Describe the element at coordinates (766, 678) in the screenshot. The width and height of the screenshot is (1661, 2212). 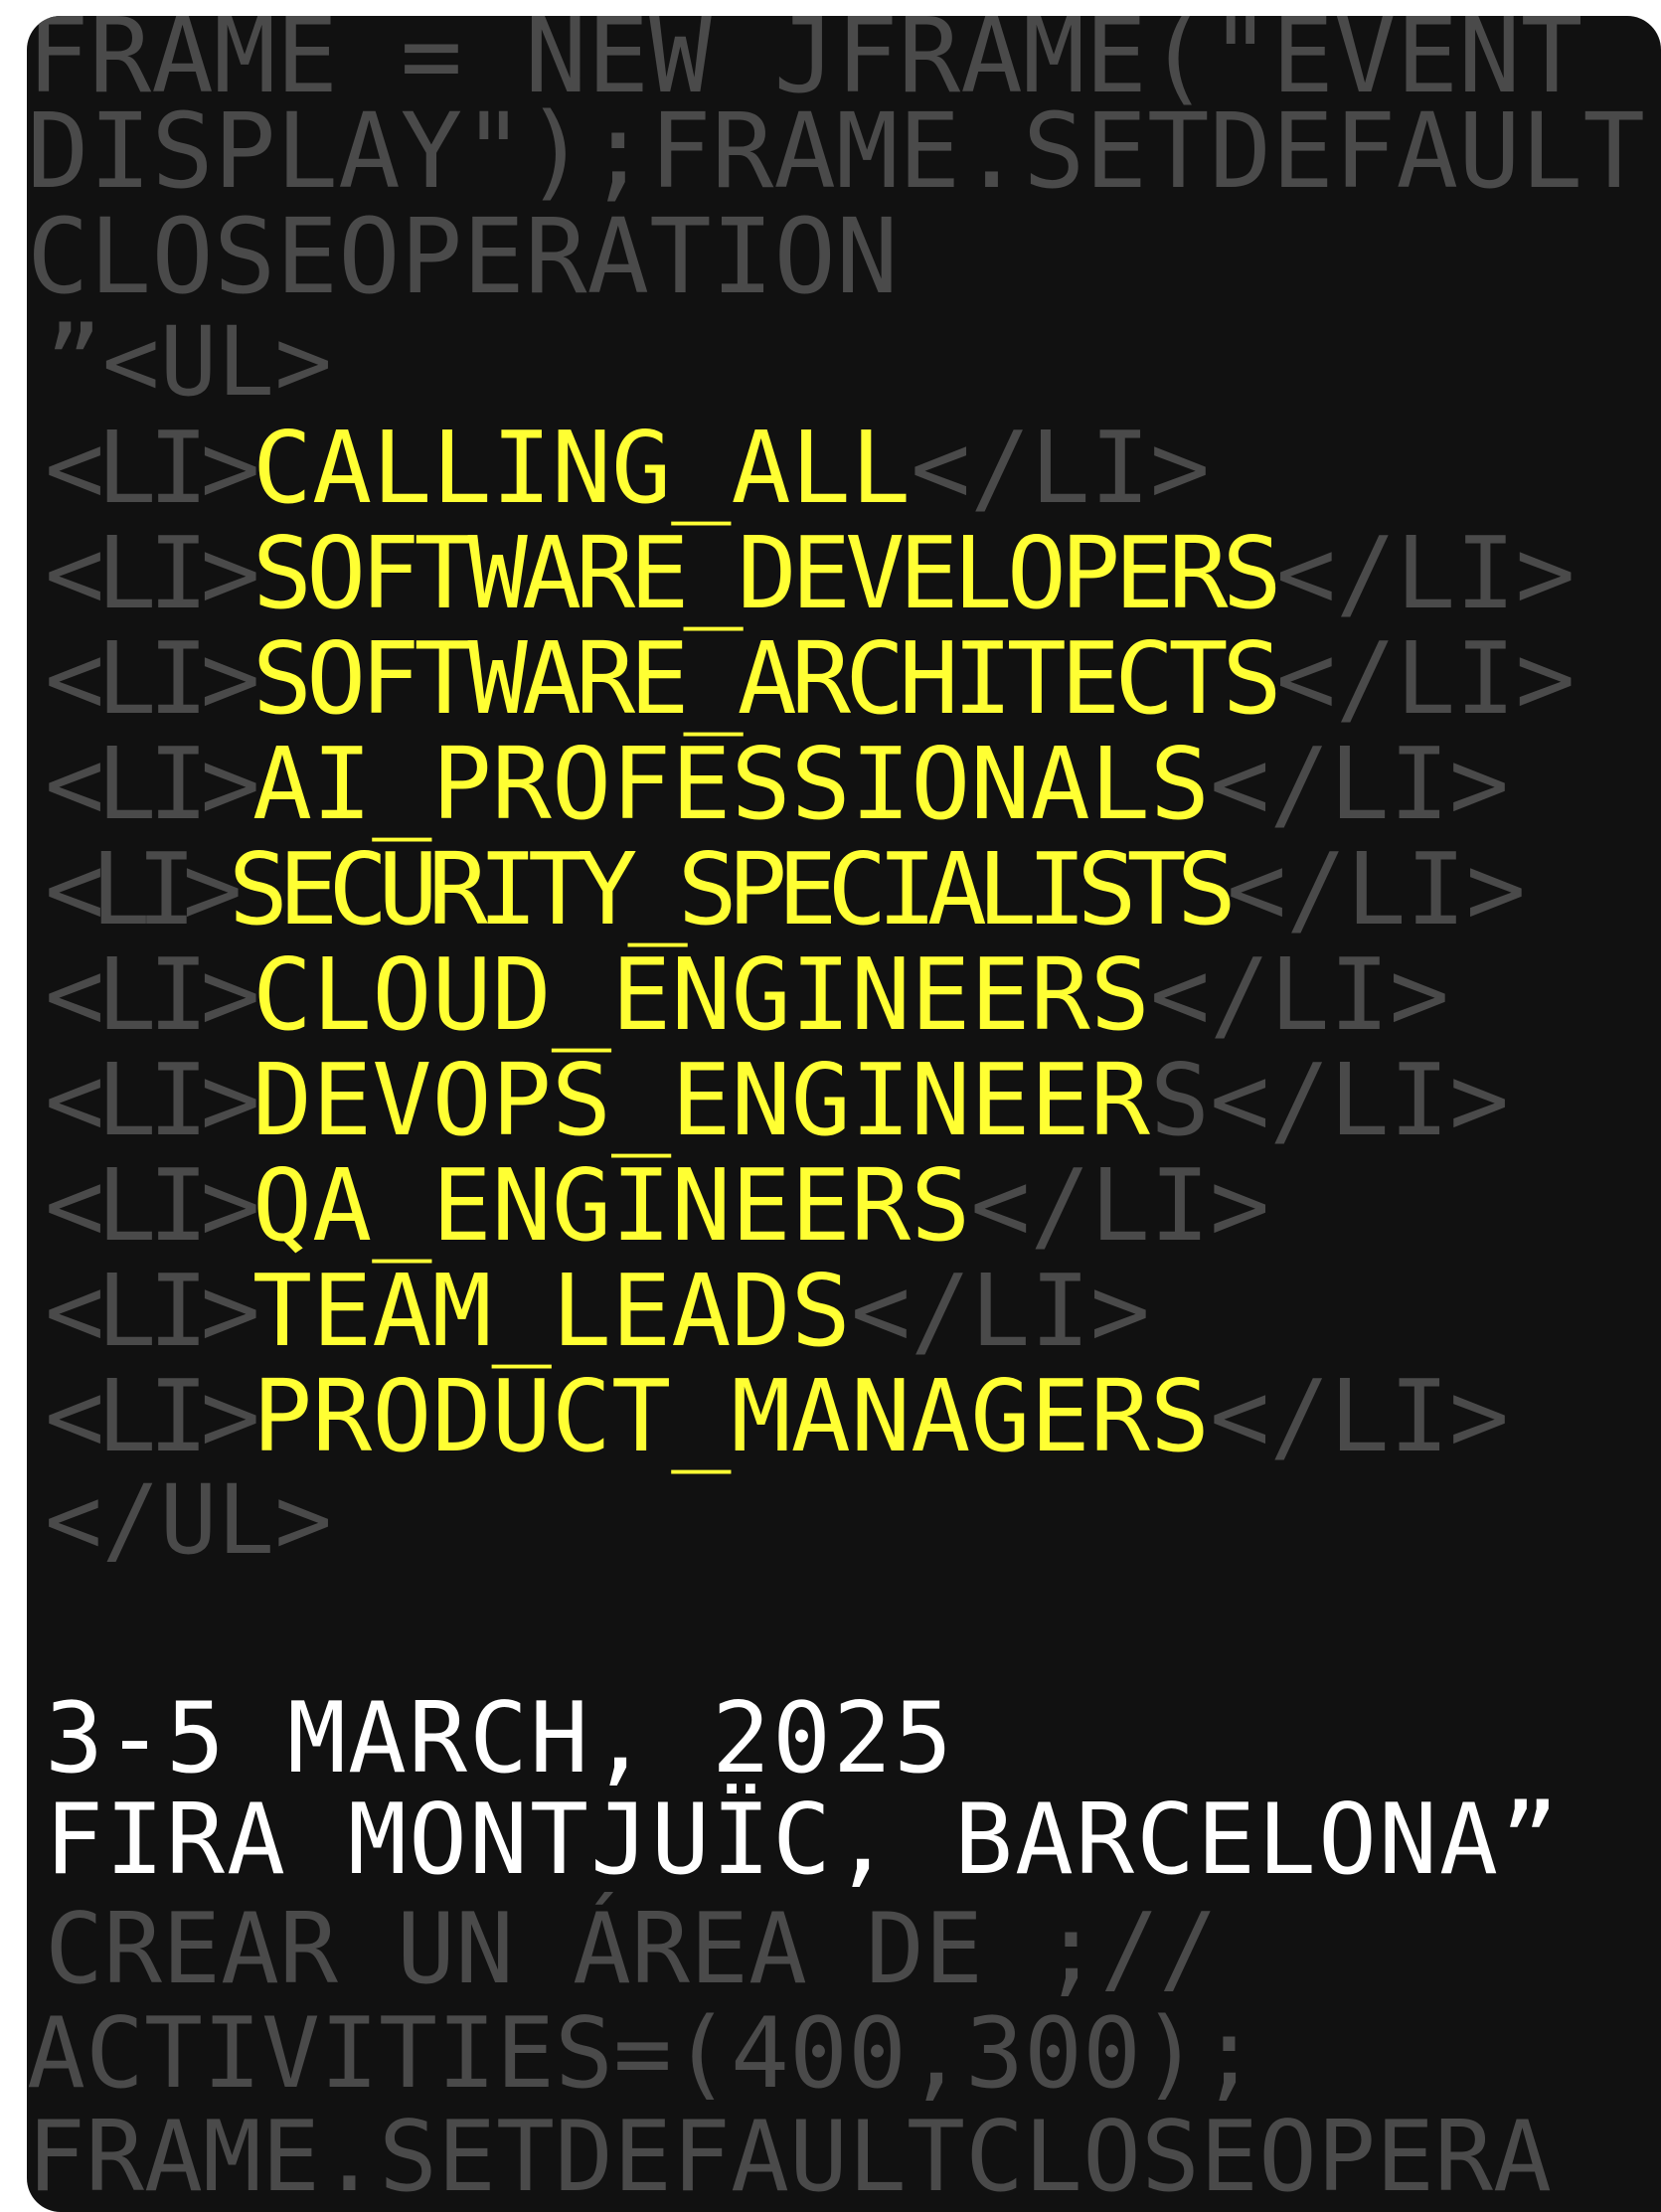
I see `list-item-label: SOFTWARE_ARCHITECTS` at that location.